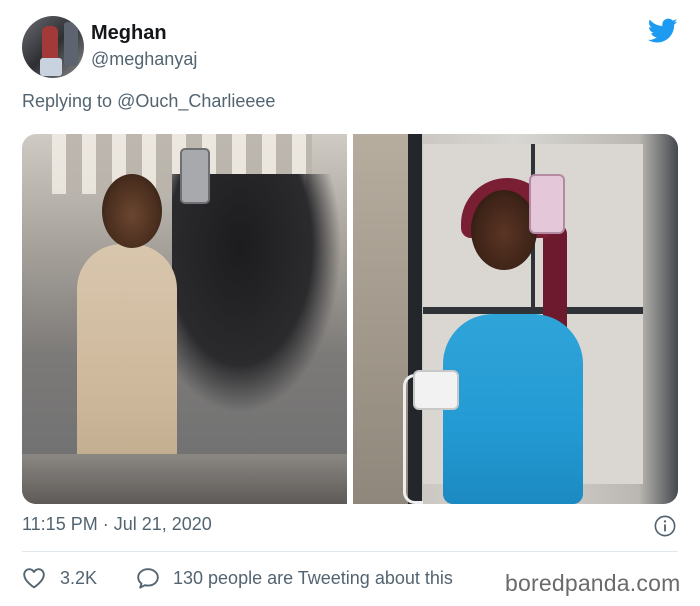 The height and width of the screenshot is (606, 700). Describe the element at coordinates (665, 526) in the screenshot. I see `info-icon` at that location.